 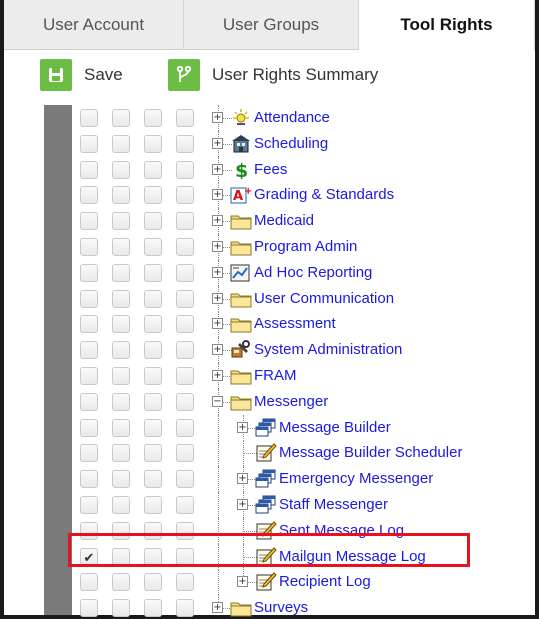 I want to click on save-button: Save, so click(x=81, y=75).